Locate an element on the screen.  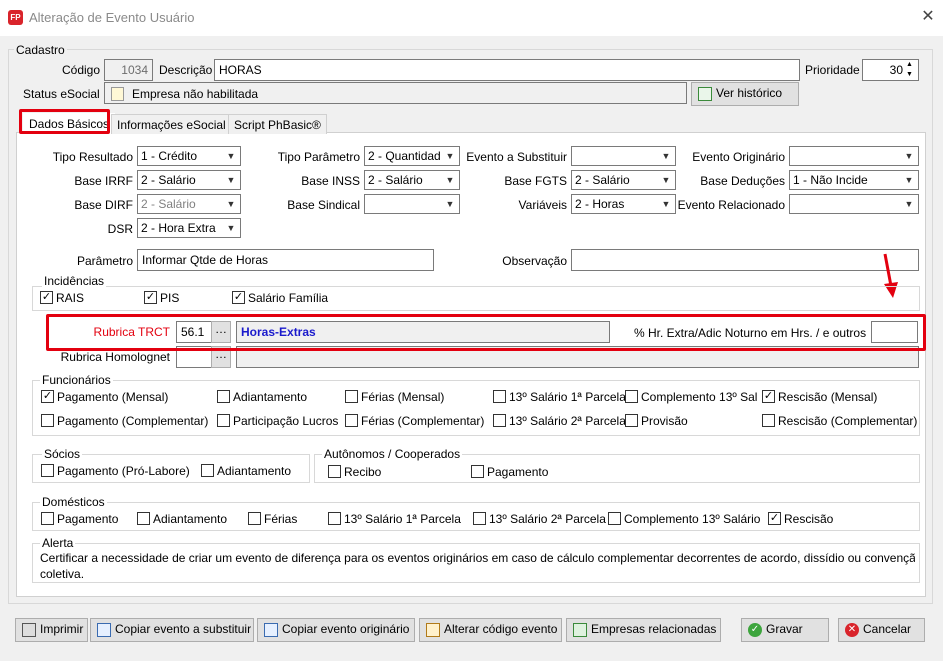
gravar-button: ✓ Gravar is located at coordinates (785, 630).